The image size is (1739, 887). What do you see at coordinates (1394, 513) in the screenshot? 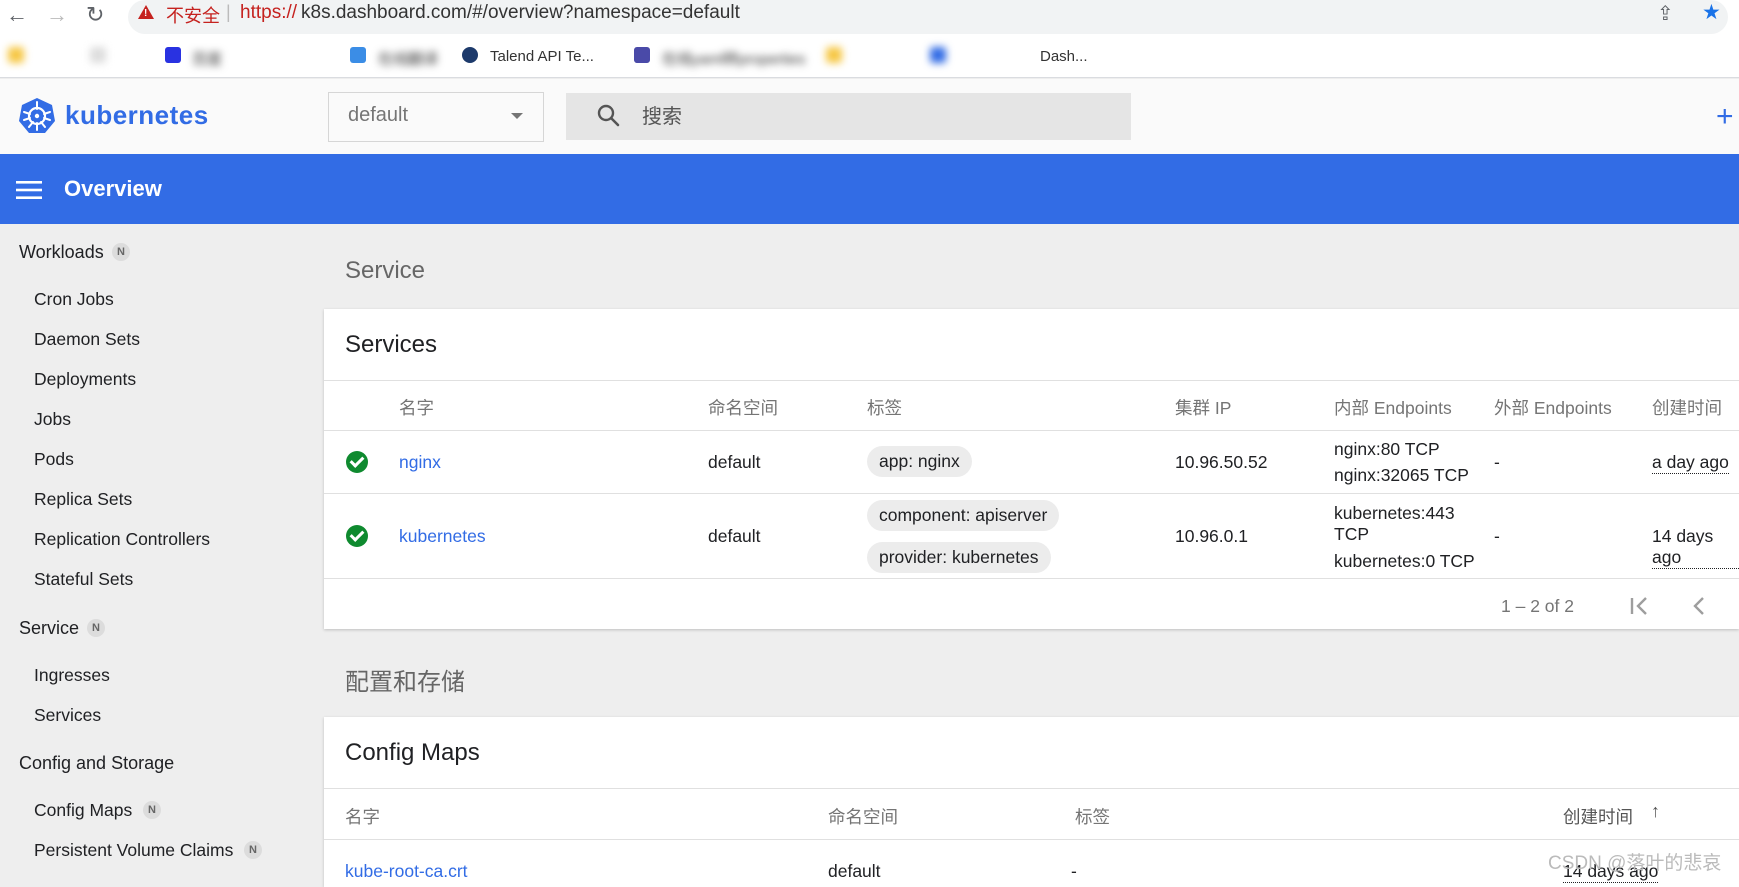
I see `internal-endpoint: kubernetes:443` at bounding box center [1394, 513].